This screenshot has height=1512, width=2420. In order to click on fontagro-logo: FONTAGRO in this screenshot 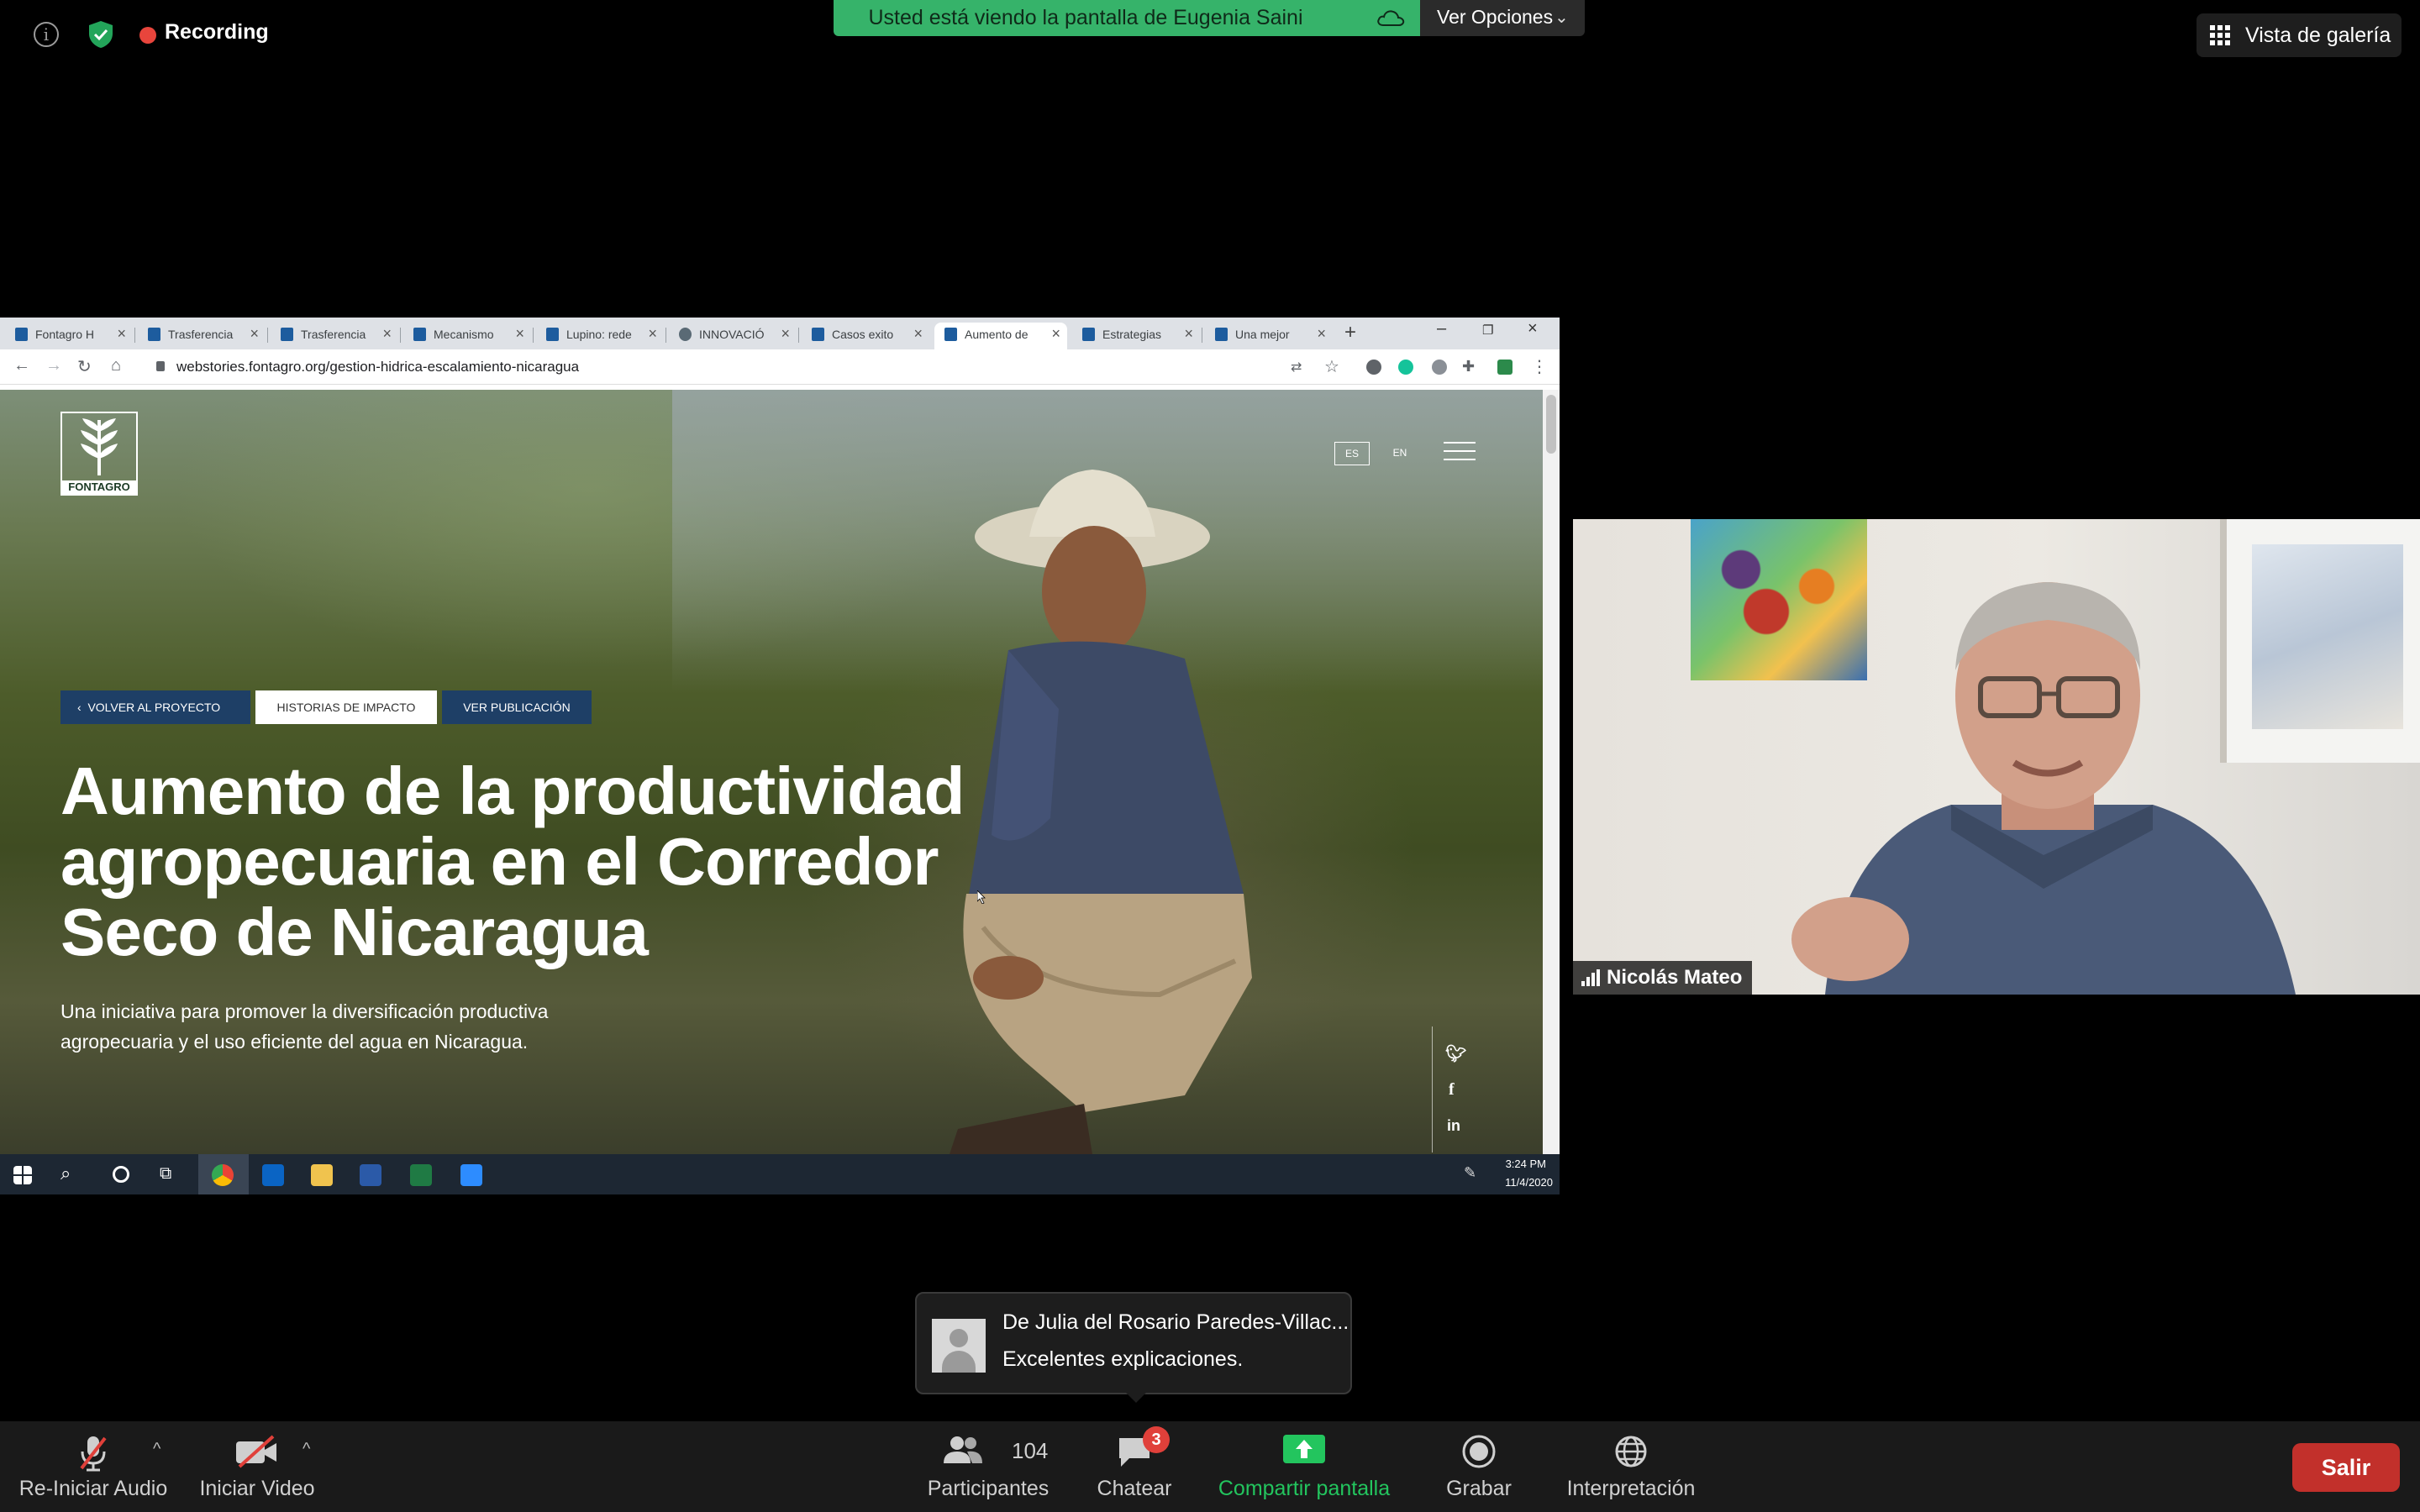, I will do `click(99, 454)`.